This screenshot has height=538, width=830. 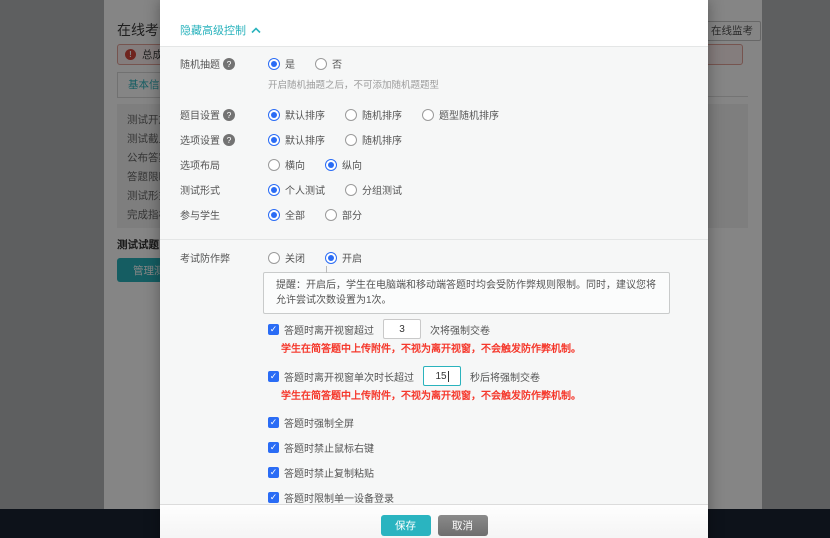 What do you see at coordinates (328, 63) in the screenshot?
I see `radio-option: 否` at bounding box center [328, 63].